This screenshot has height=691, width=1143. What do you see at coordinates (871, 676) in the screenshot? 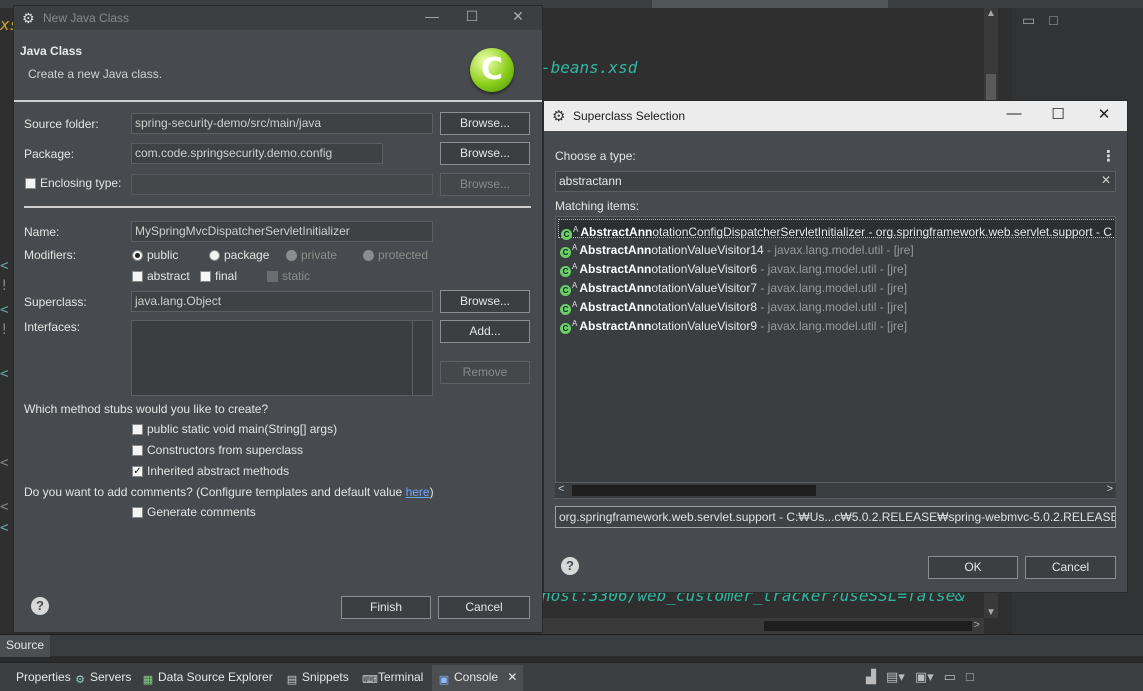
I see `pin-console-icon: ▟` at bounding box center [871, 676].